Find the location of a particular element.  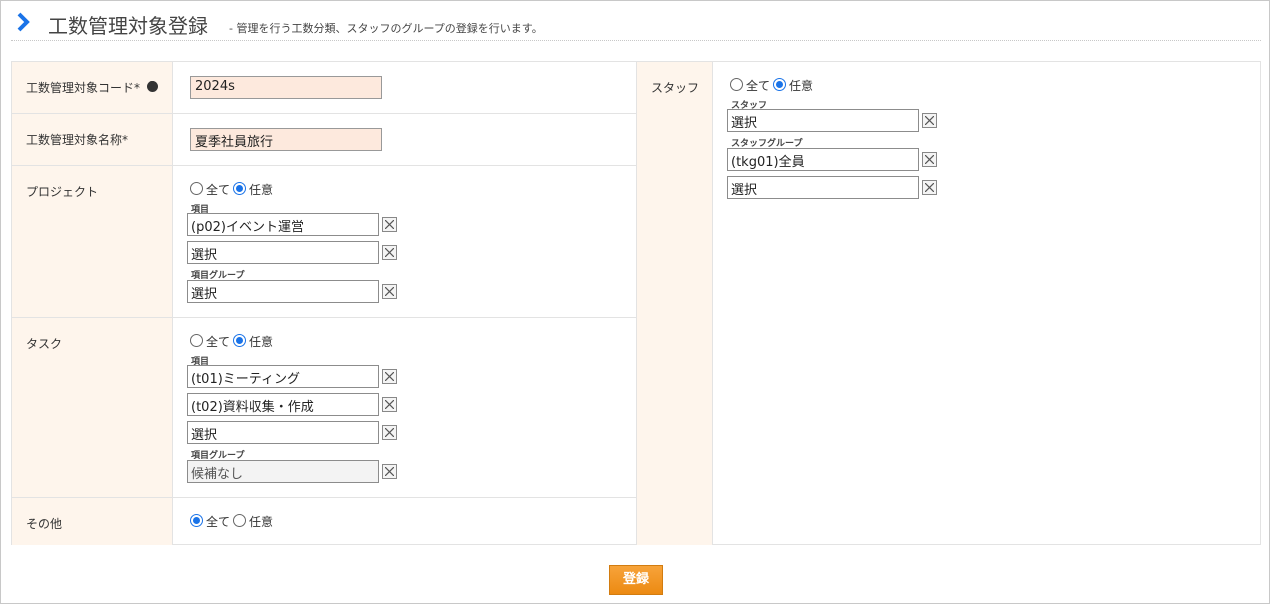

staff-radio-all is located at coordinates (736, 84).